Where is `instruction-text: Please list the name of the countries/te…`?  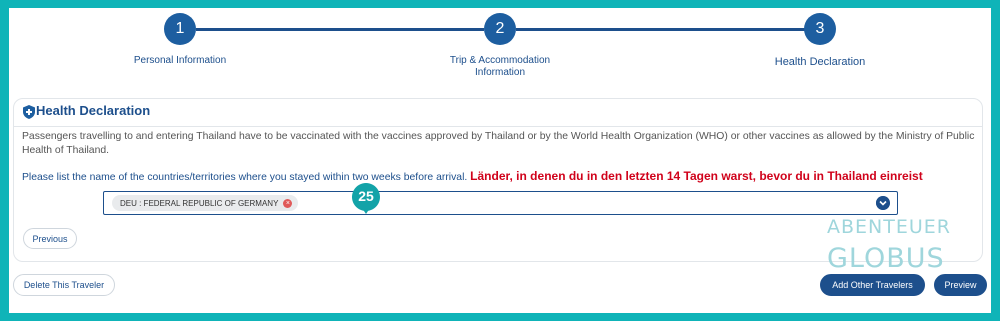 instruction-text: Please list the name of the countries/te… is located at coordinates (245, 177).